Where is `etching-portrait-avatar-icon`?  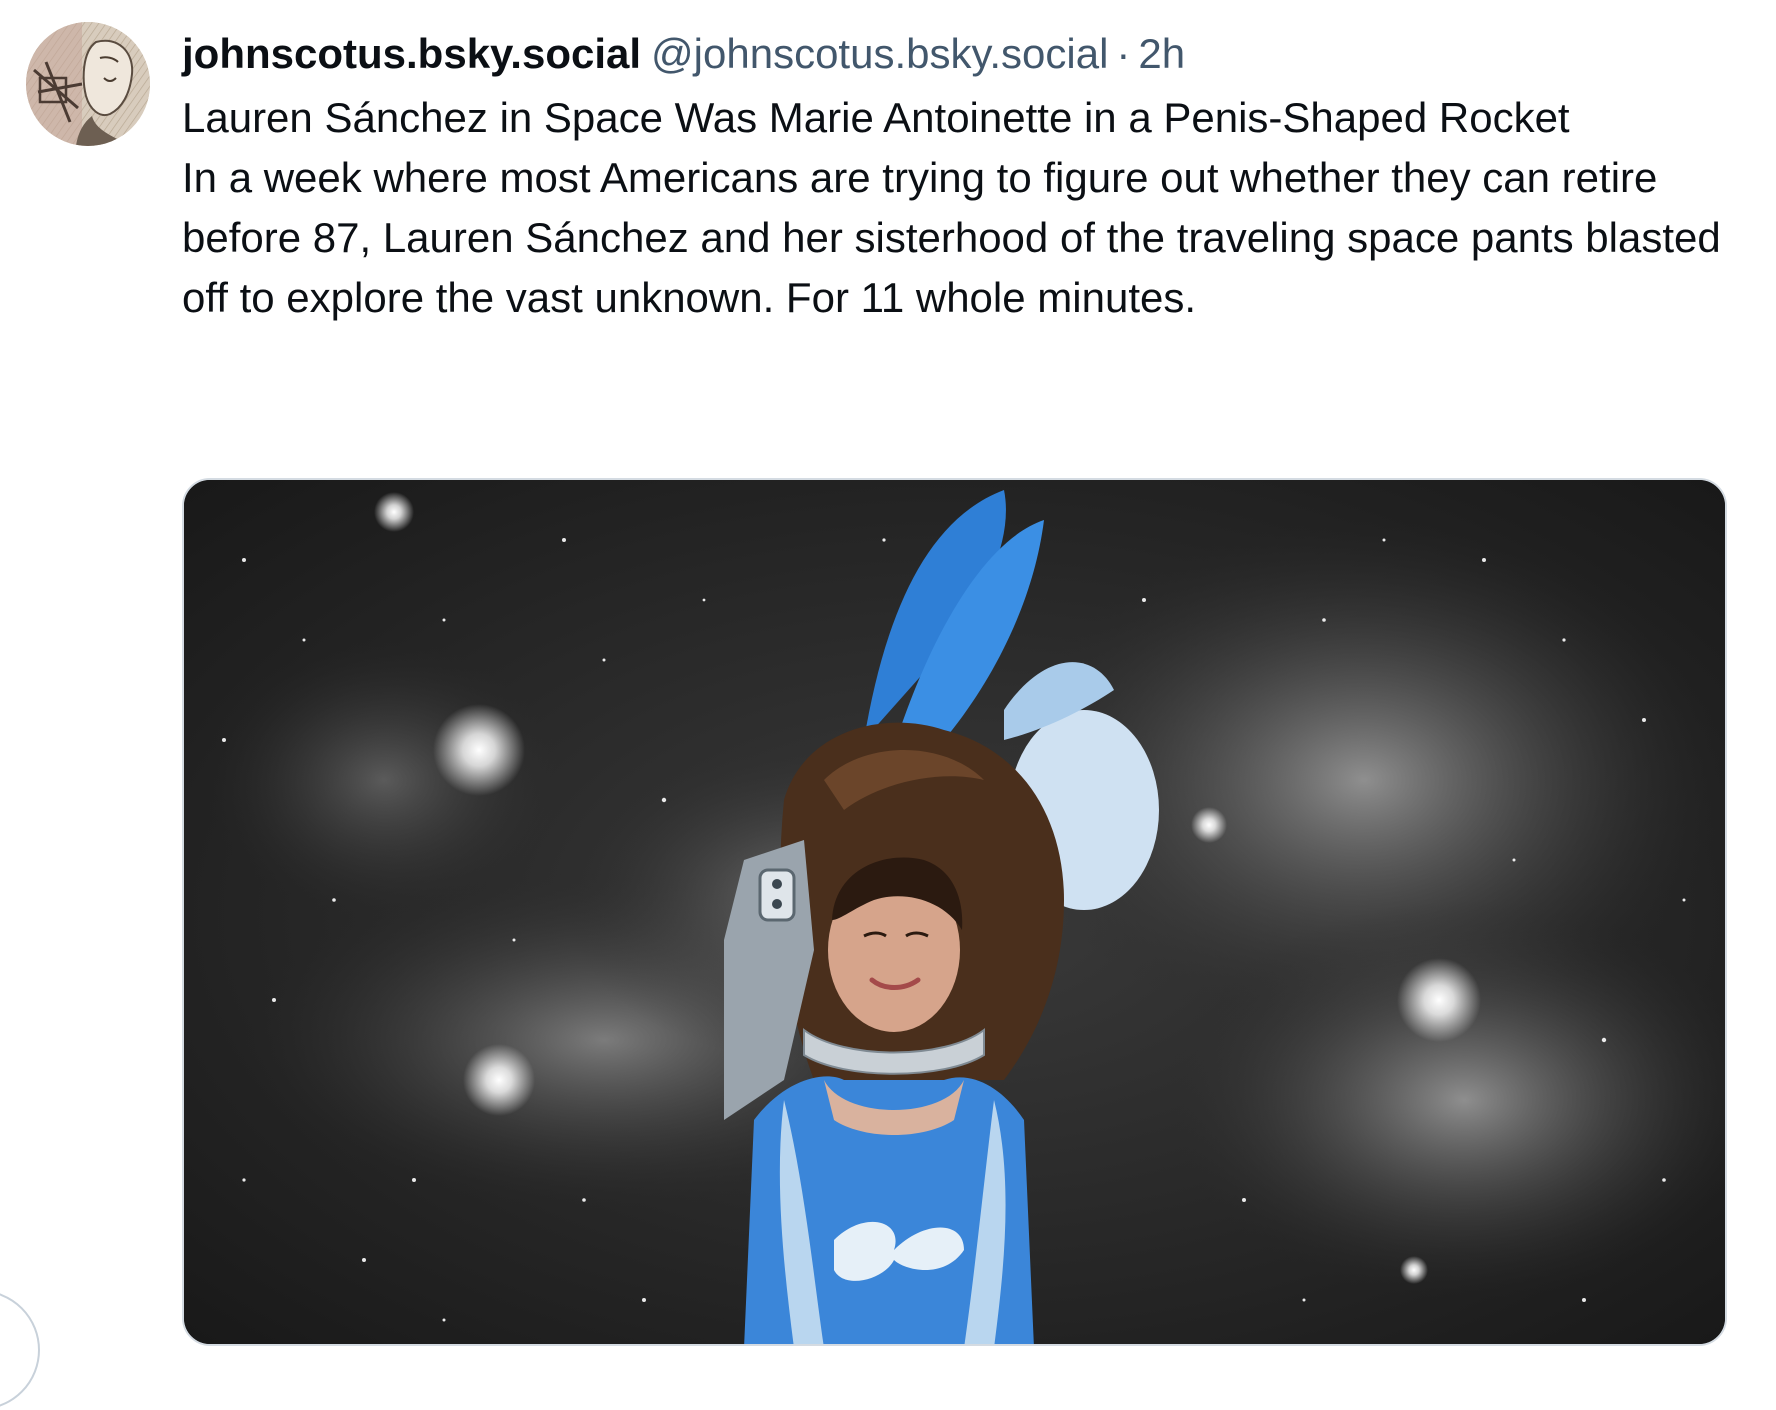 etching-portrait-avatar-icon is located at coordinates (88, 84).